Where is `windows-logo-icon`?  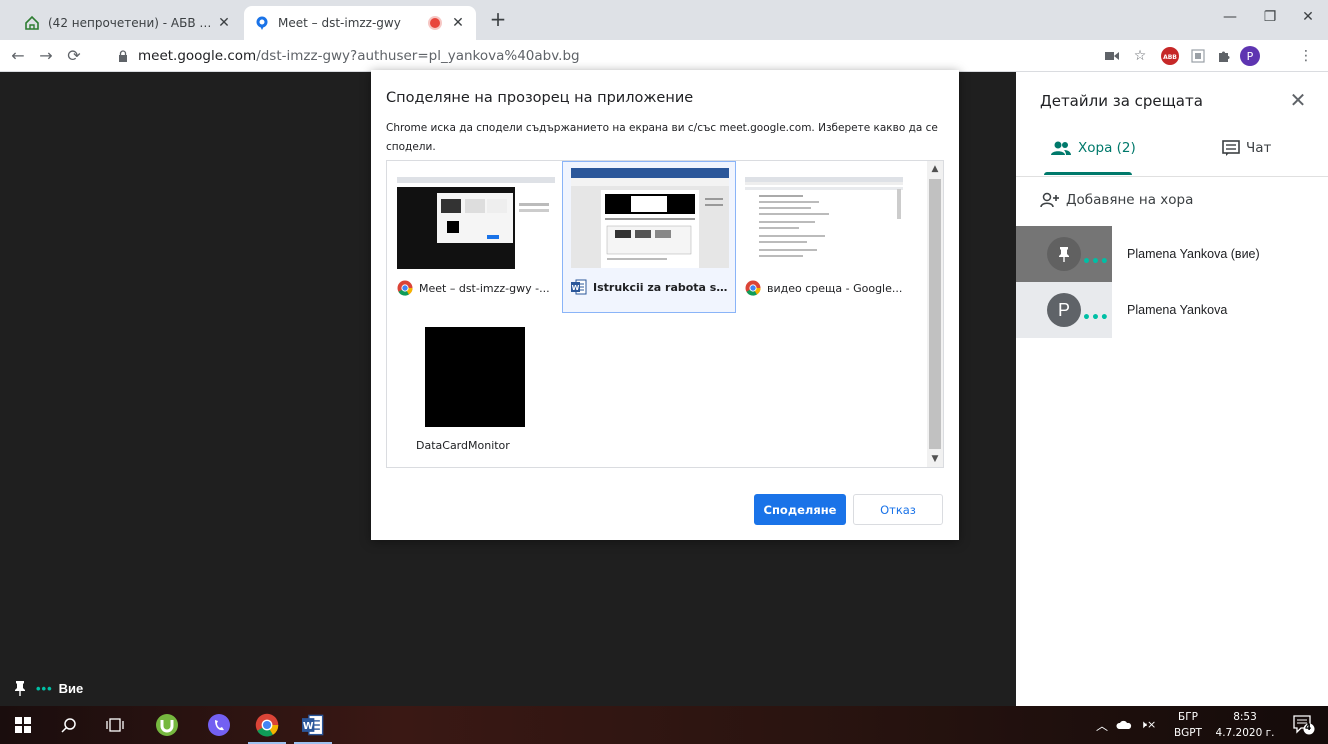
windows-logo-icon is located at coordinates (23, 725).